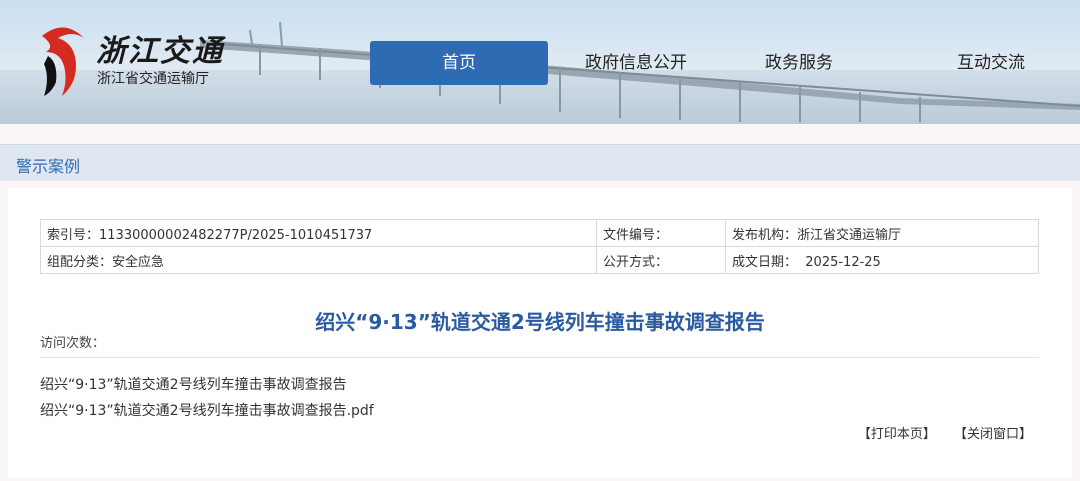 The image size is (1080, 481). I want to click on logo-subtitle: 浙江省交通运输厅, so click(153, 79).